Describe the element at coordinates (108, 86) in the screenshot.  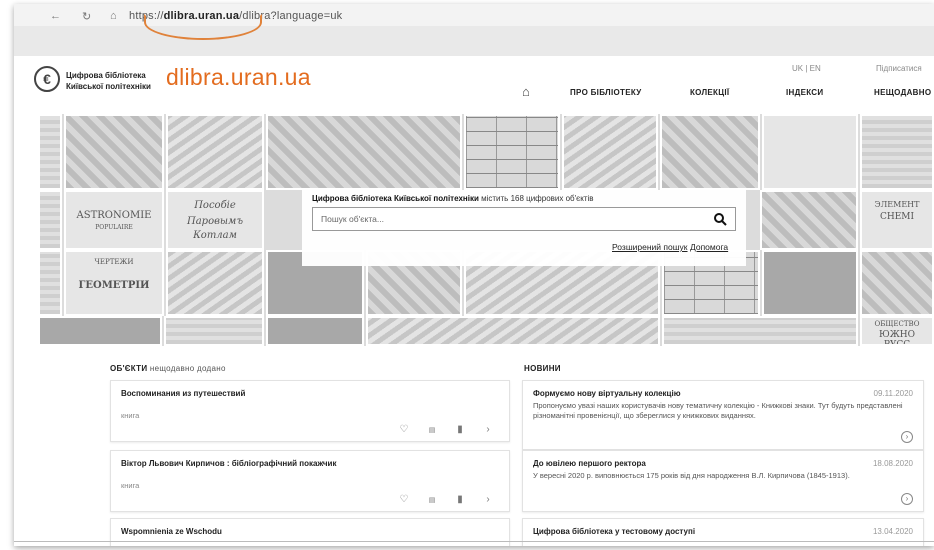
I see `logo-line-2: Київської політехніки` at that location.